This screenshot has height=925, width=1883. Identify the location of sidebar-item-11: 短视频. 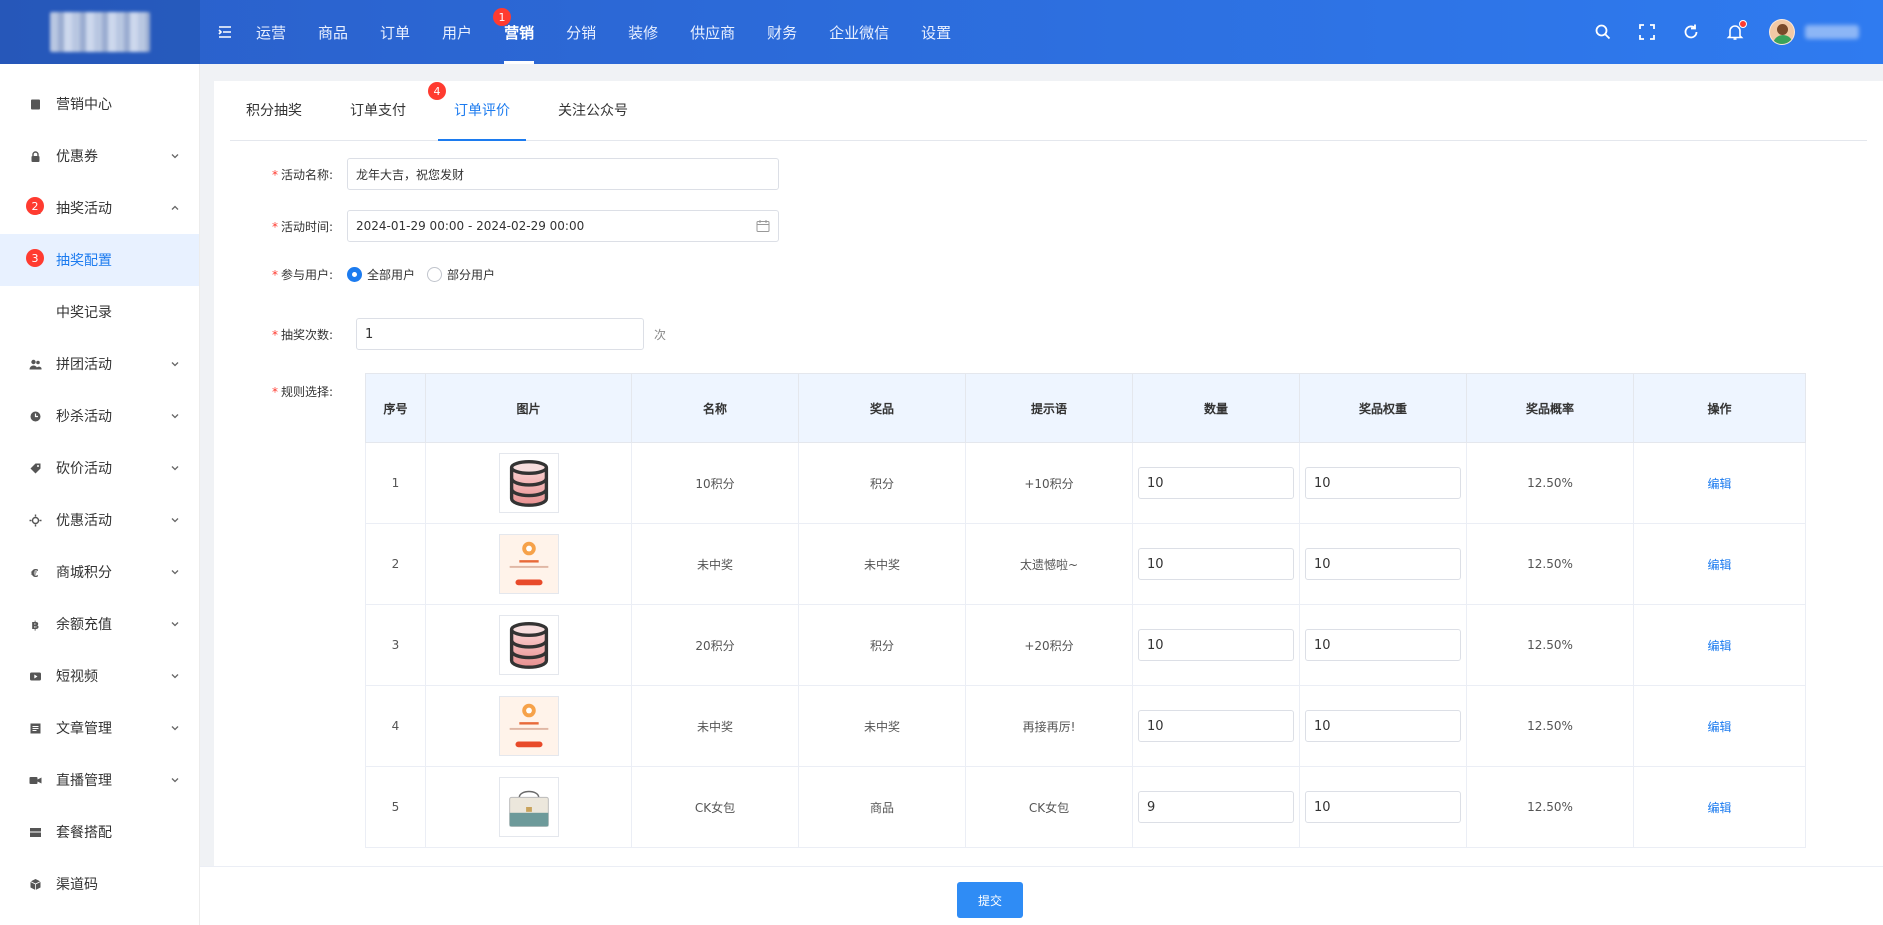
(99, 676).